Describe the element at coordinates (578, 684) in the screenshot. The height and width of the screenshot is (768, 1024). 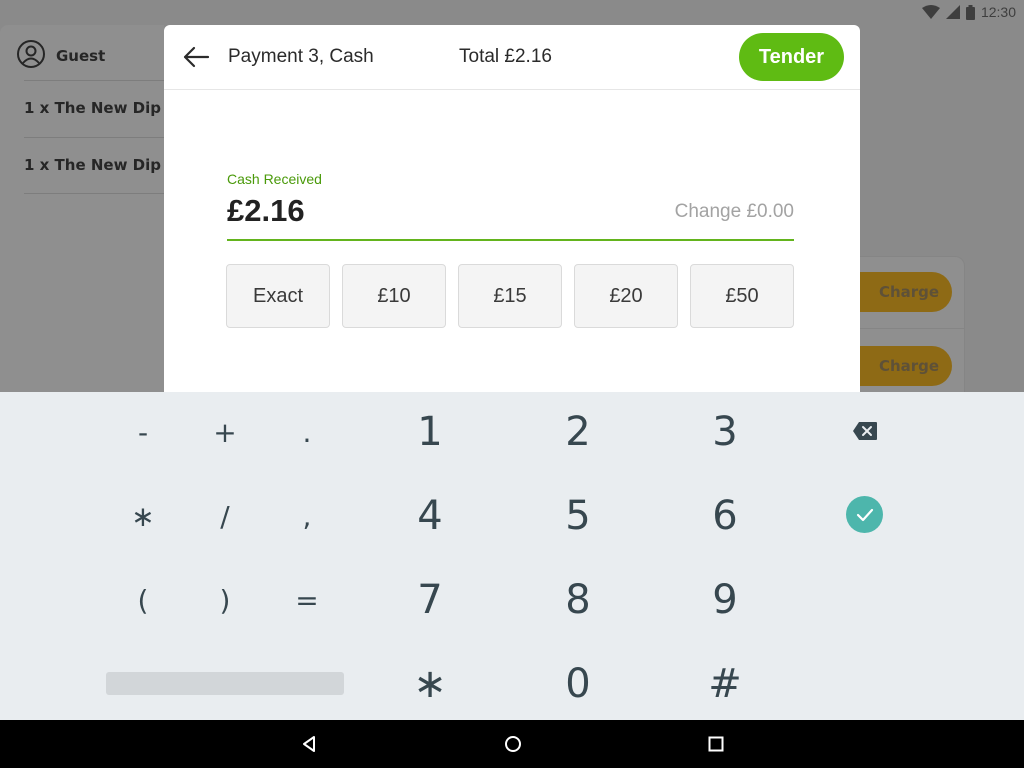
I see `key-0: 0` at that location.